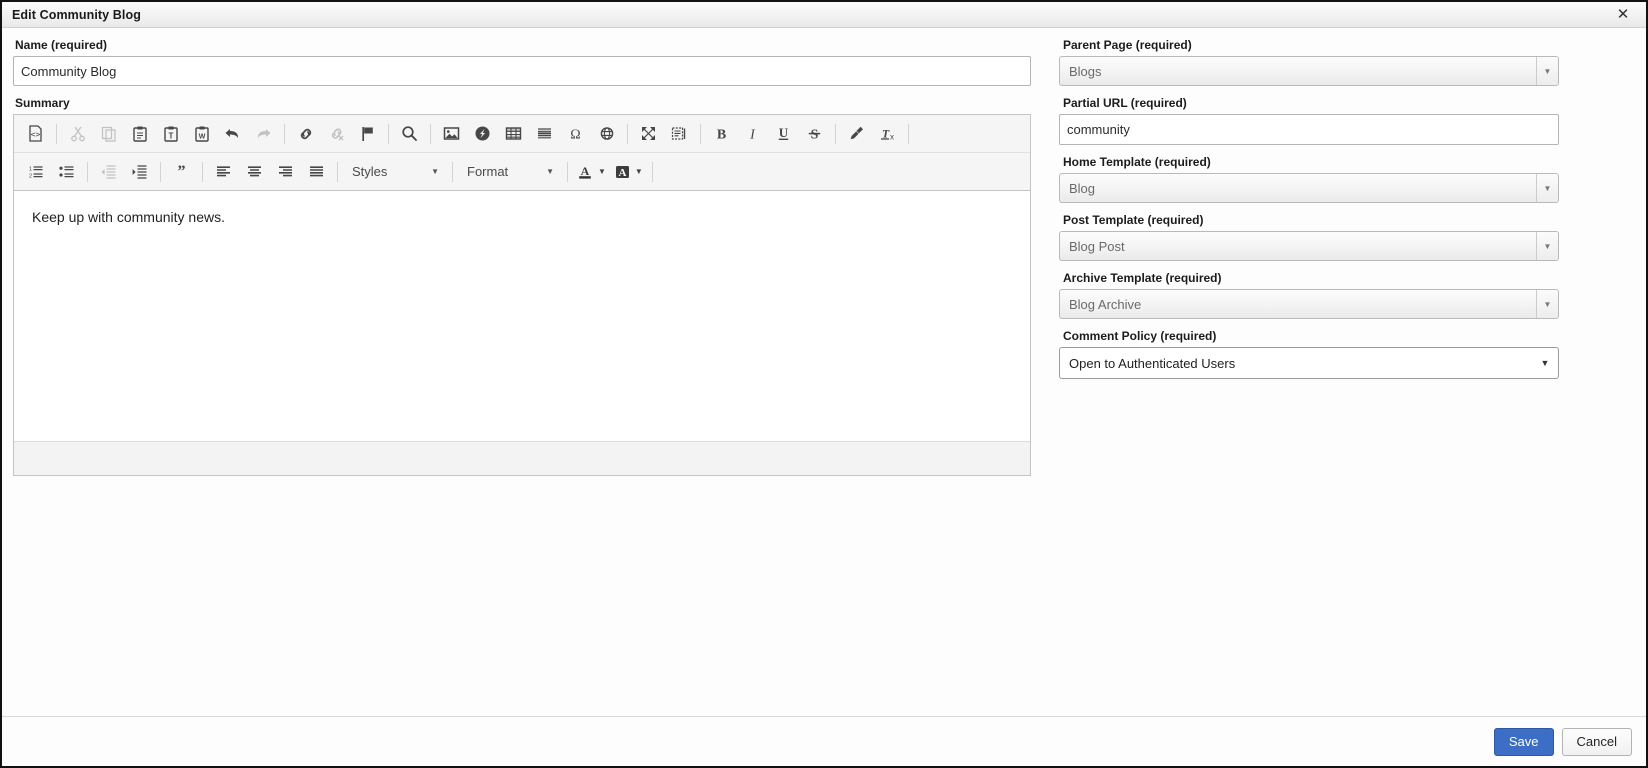 The image size is (1648, 768). What do you see at coordinates (336, 134) in the screenshot?
I see `unlink-icon` at bounding box center [336, 134].